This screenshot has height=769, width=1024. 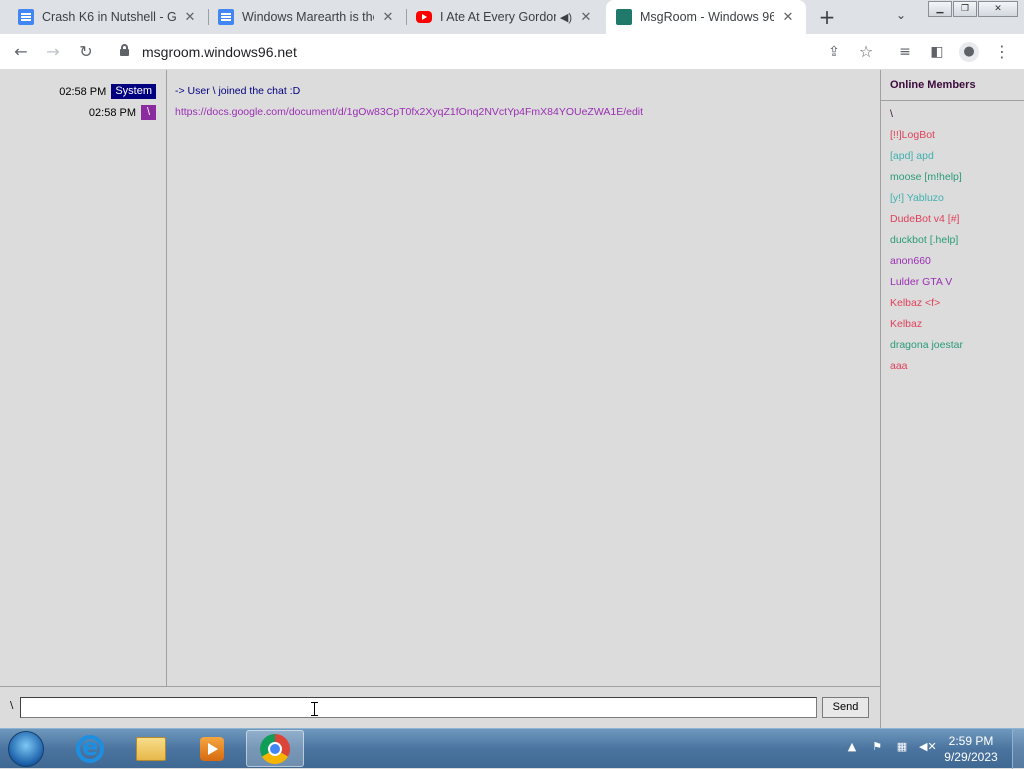 I want to click on clock-date: 9/29/2023, so click(x=971, y=757).